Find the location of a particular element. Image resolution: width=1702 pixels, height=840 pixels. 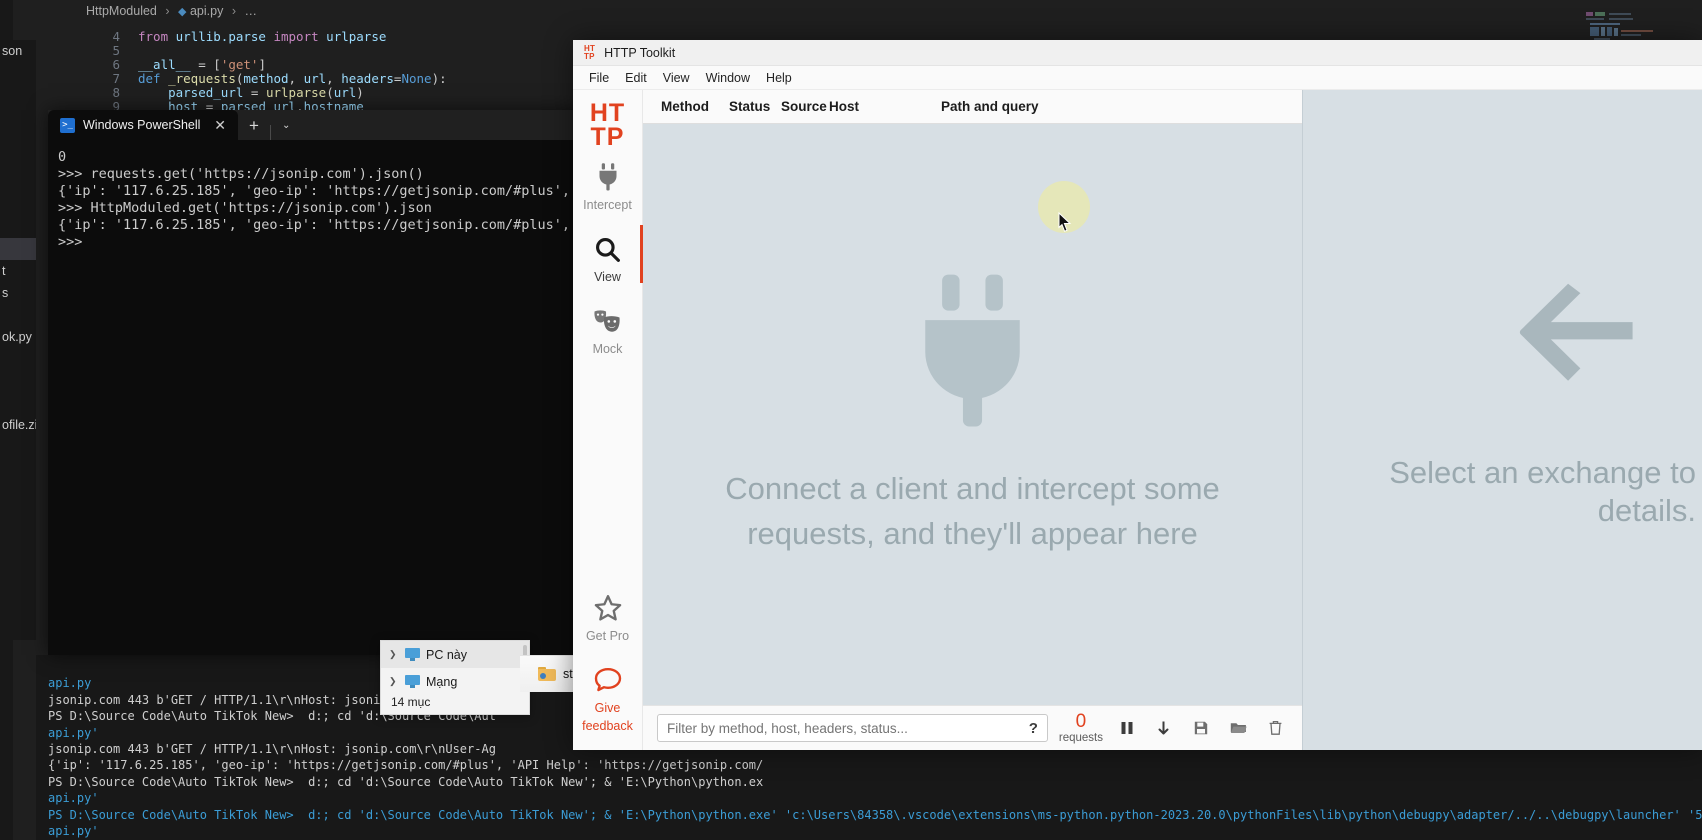

filter-input-wrapper: ? is located at coordinates (852, 728).